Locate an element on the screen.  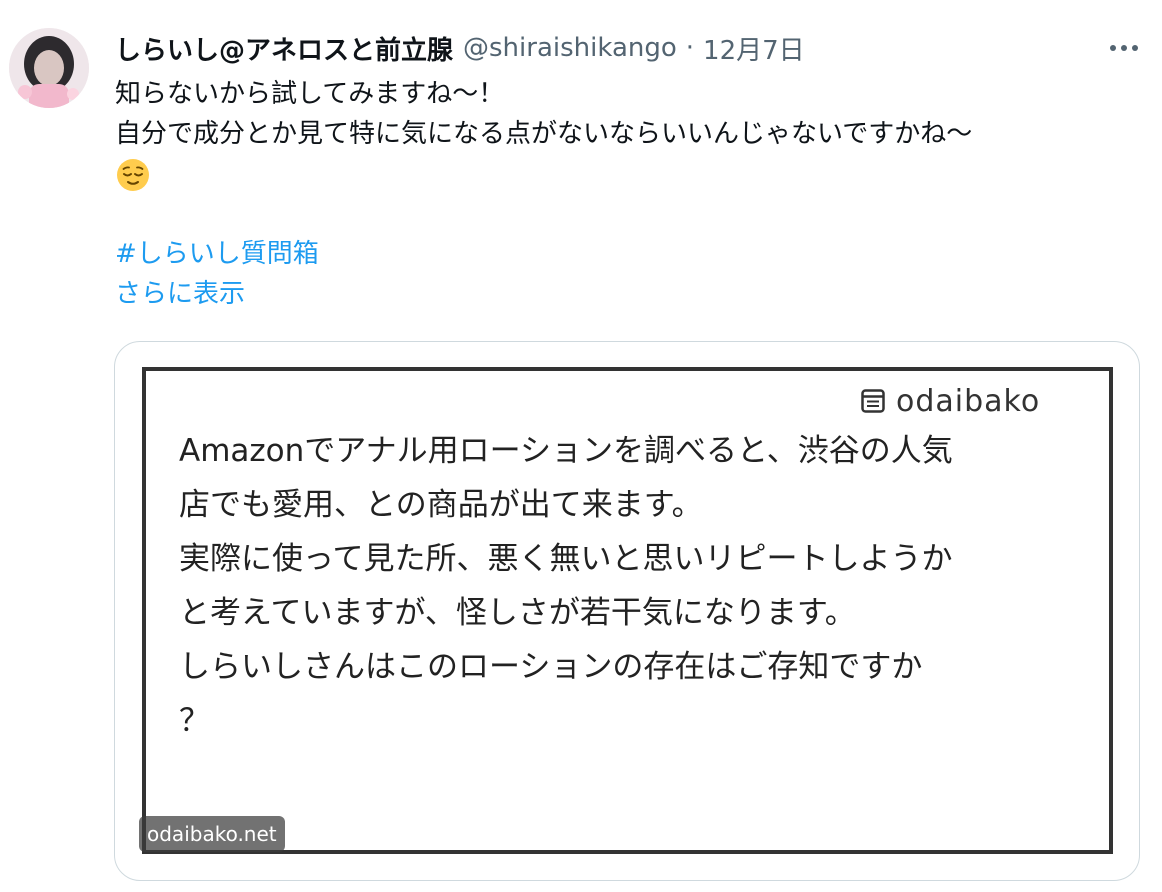
question-line: Amazonでアナル用ローションを調べると、渋谷の人気 is located at coordinates (566, 451).